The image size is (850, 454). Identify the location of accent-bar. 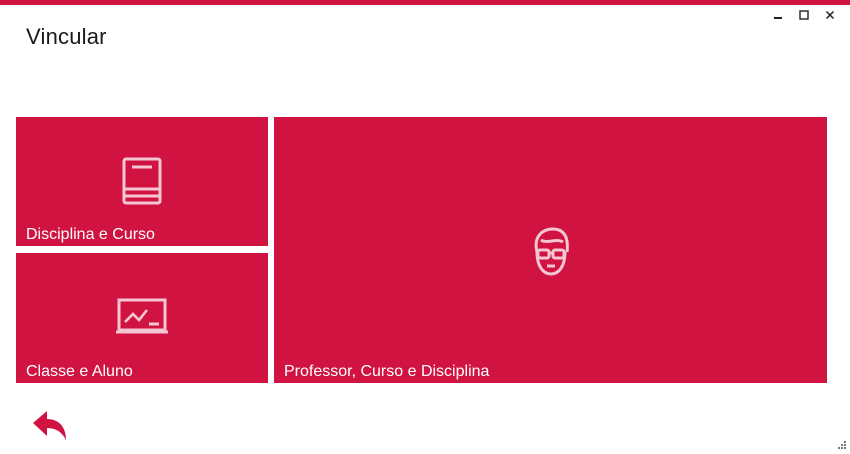
(425, 2).